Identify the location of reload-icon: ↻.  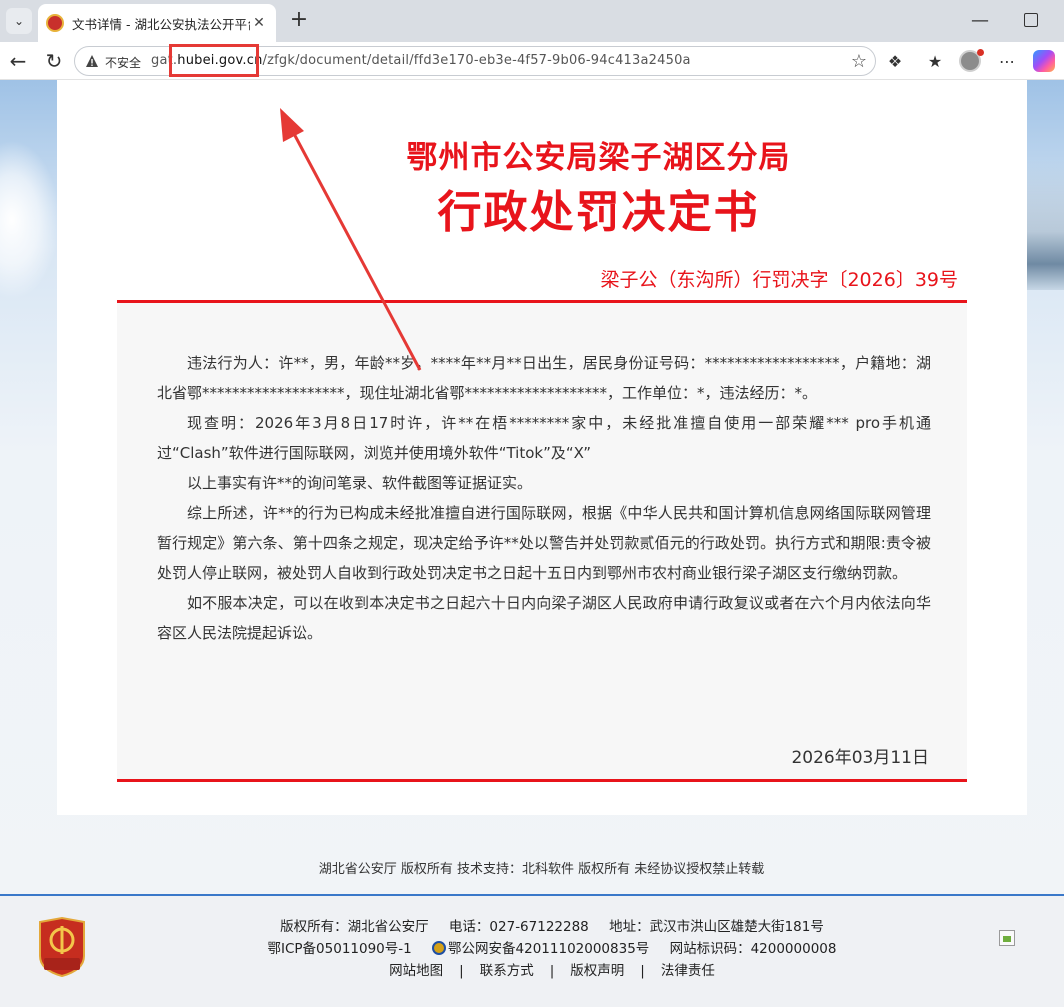
(54, 61).